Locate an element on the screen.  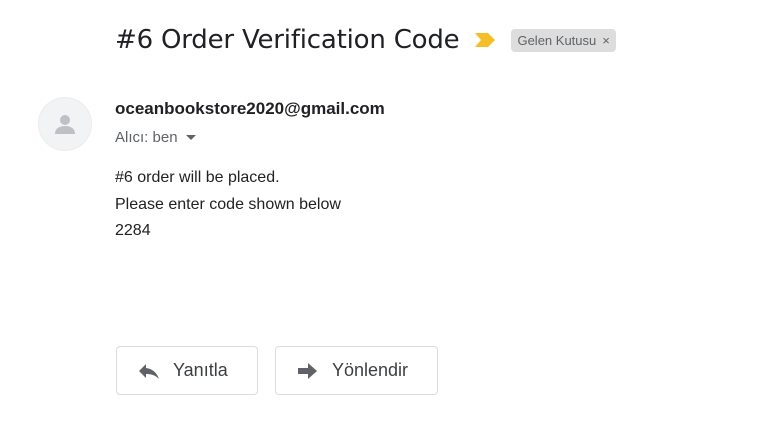
forward-arrow-icon is located at coordinates (309, 371).